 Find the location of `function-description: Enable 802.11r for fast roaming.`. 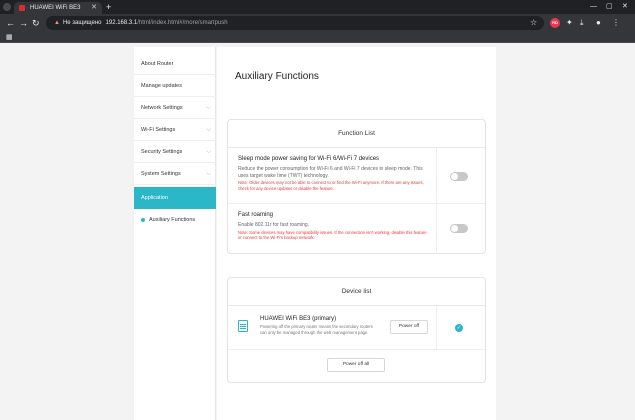

function-description: Enable 802.11r for fast roaming. is located at coordinates (274, 225).